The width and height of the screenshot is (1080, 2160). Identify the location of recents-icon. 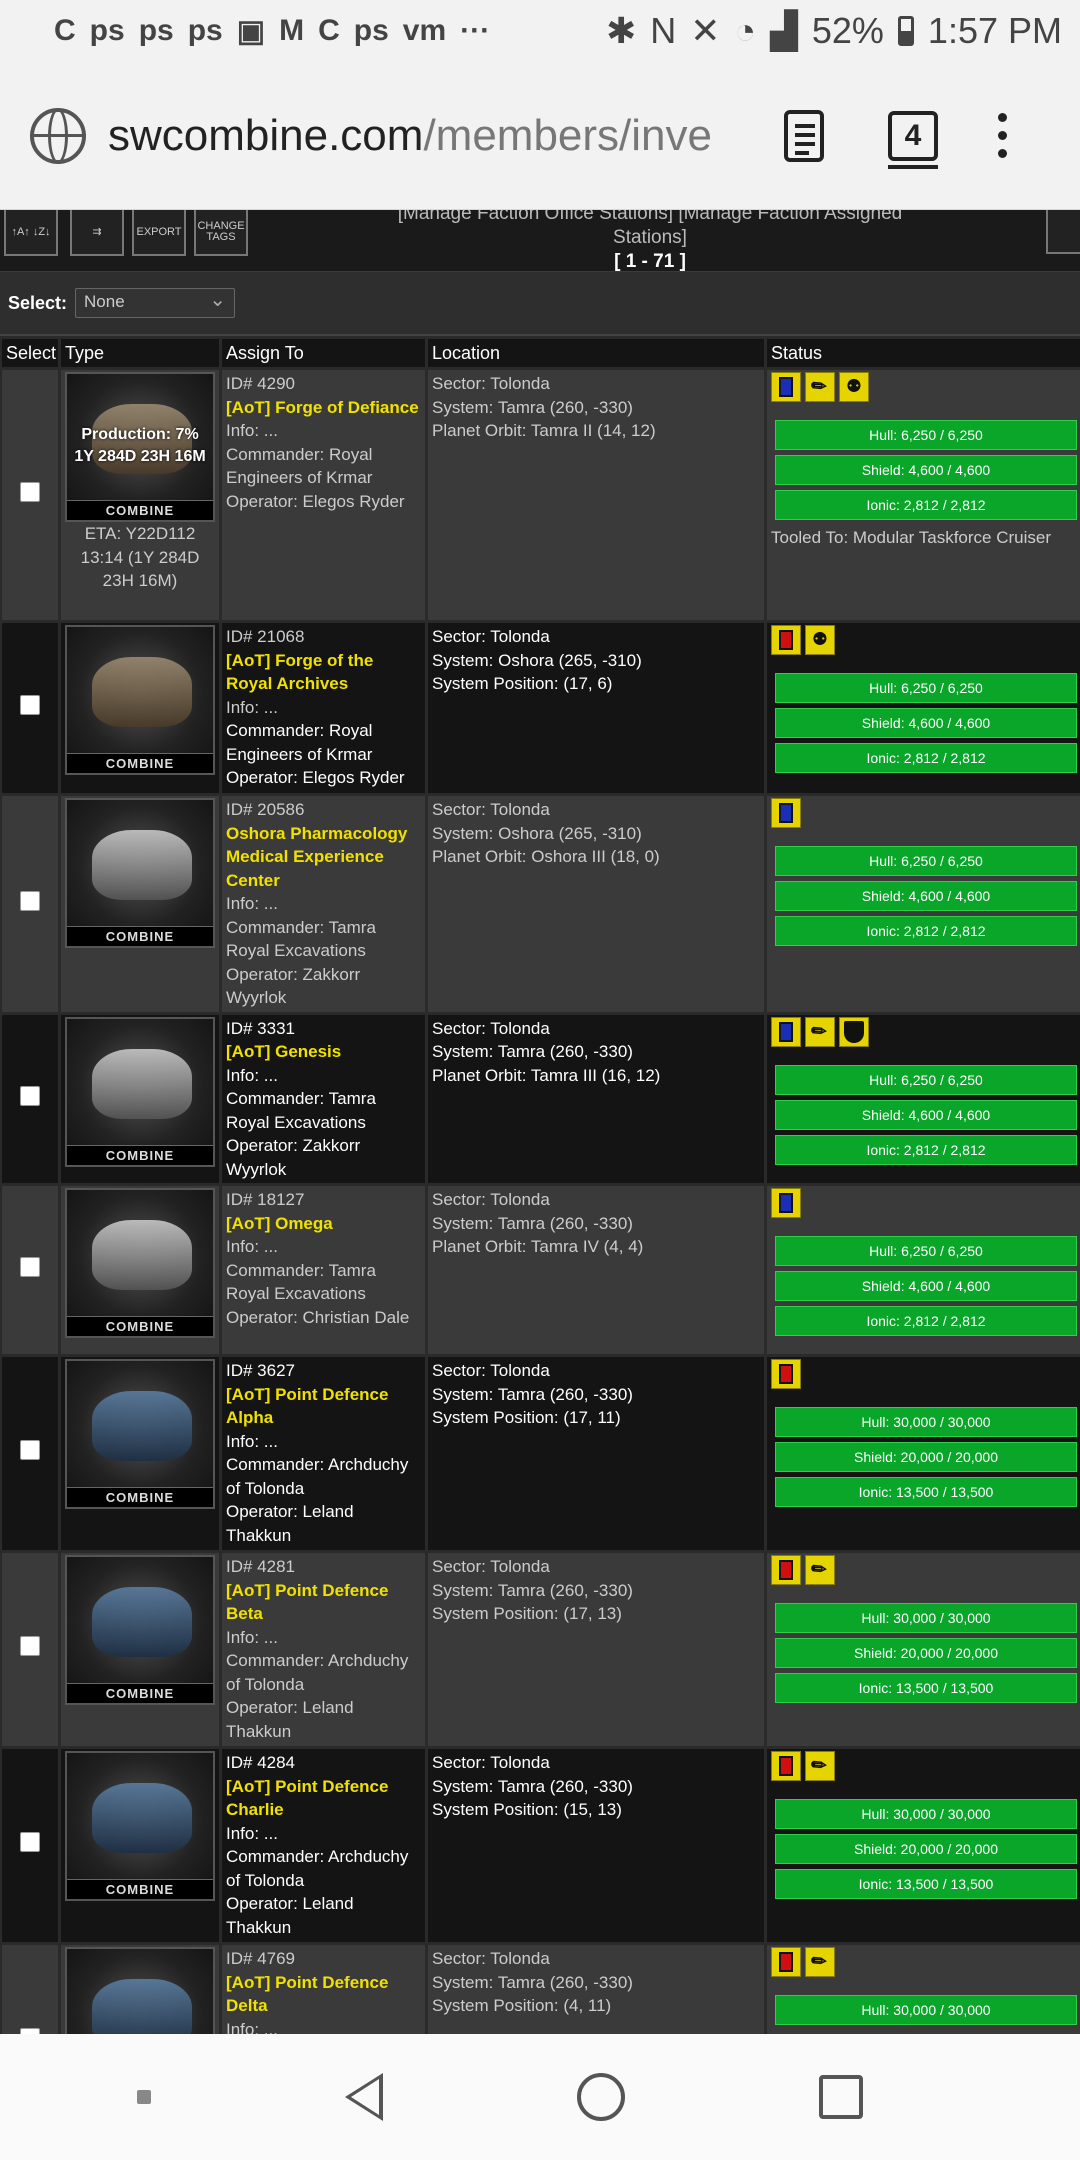
(841, 2097).